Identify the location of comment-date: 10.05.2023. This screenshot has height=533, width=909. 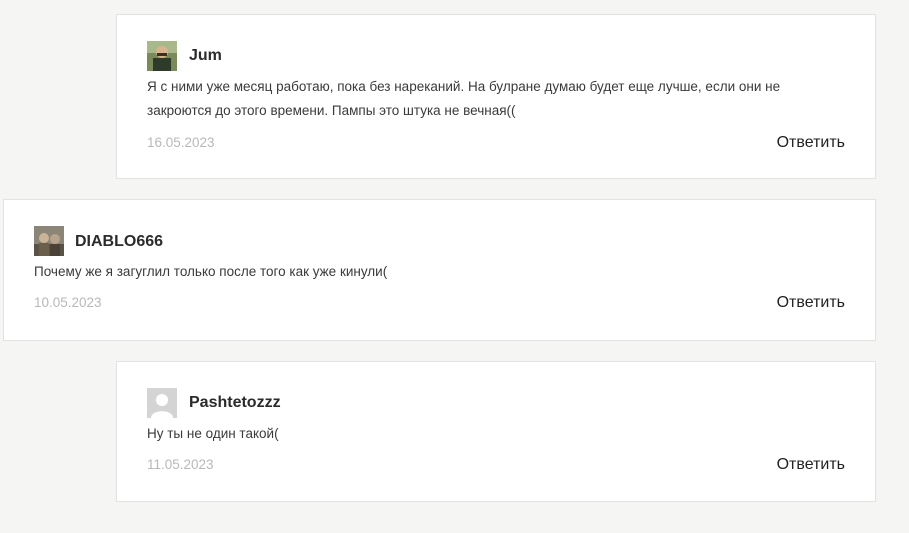
(68, 302).